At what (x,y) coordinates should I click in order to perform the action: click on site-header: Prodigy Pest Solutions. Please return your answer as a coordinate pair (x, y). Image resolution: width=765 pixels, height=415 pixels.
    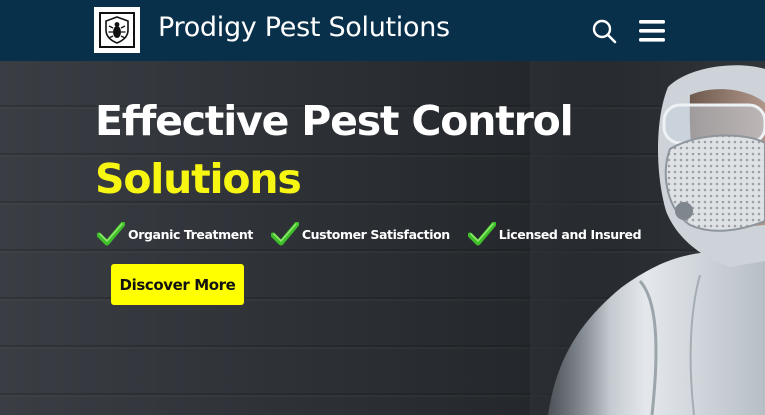
    Looking at the image, I should click on (382, 30).